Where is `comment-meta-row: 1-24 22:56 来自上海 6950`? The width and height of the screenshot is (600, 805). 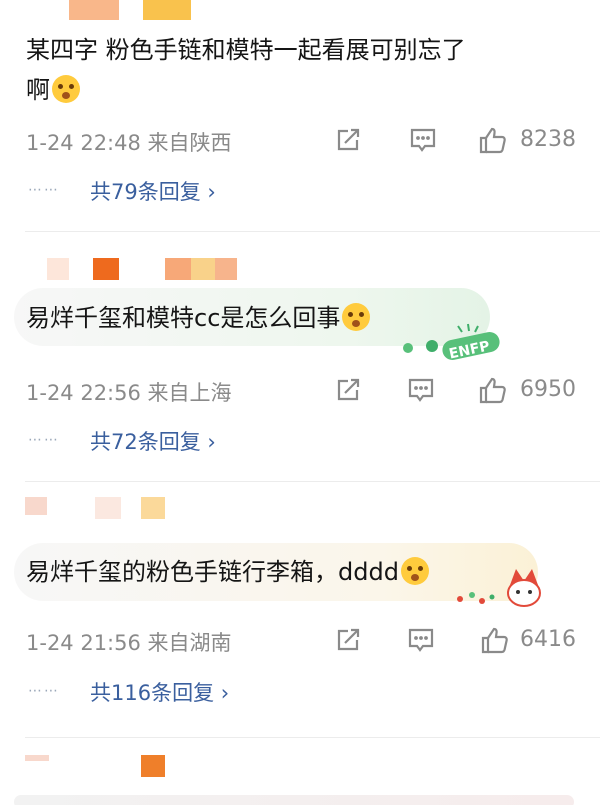
comment-meta-row: 1-24 22:56 来自上海 6950 is located at coordinates (306, 391).